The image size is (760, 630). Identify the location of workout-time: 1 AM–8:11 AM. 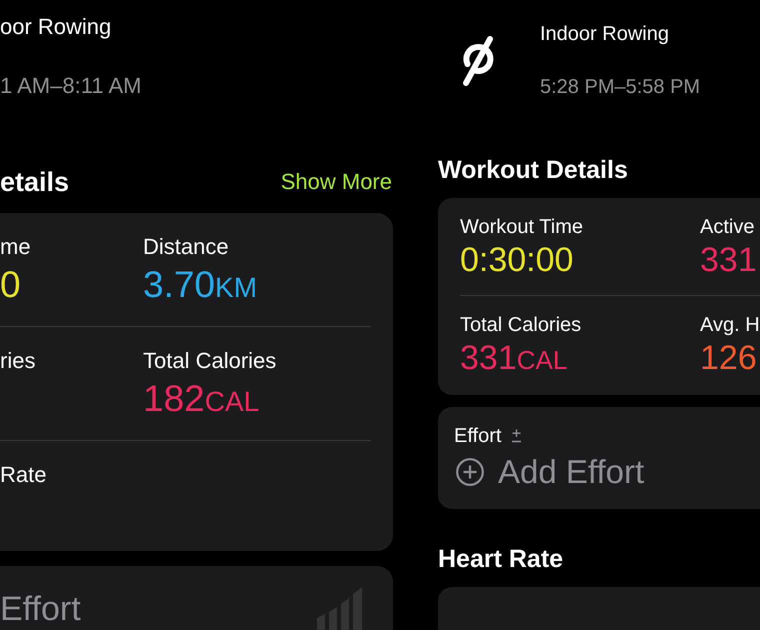
(71, 86).